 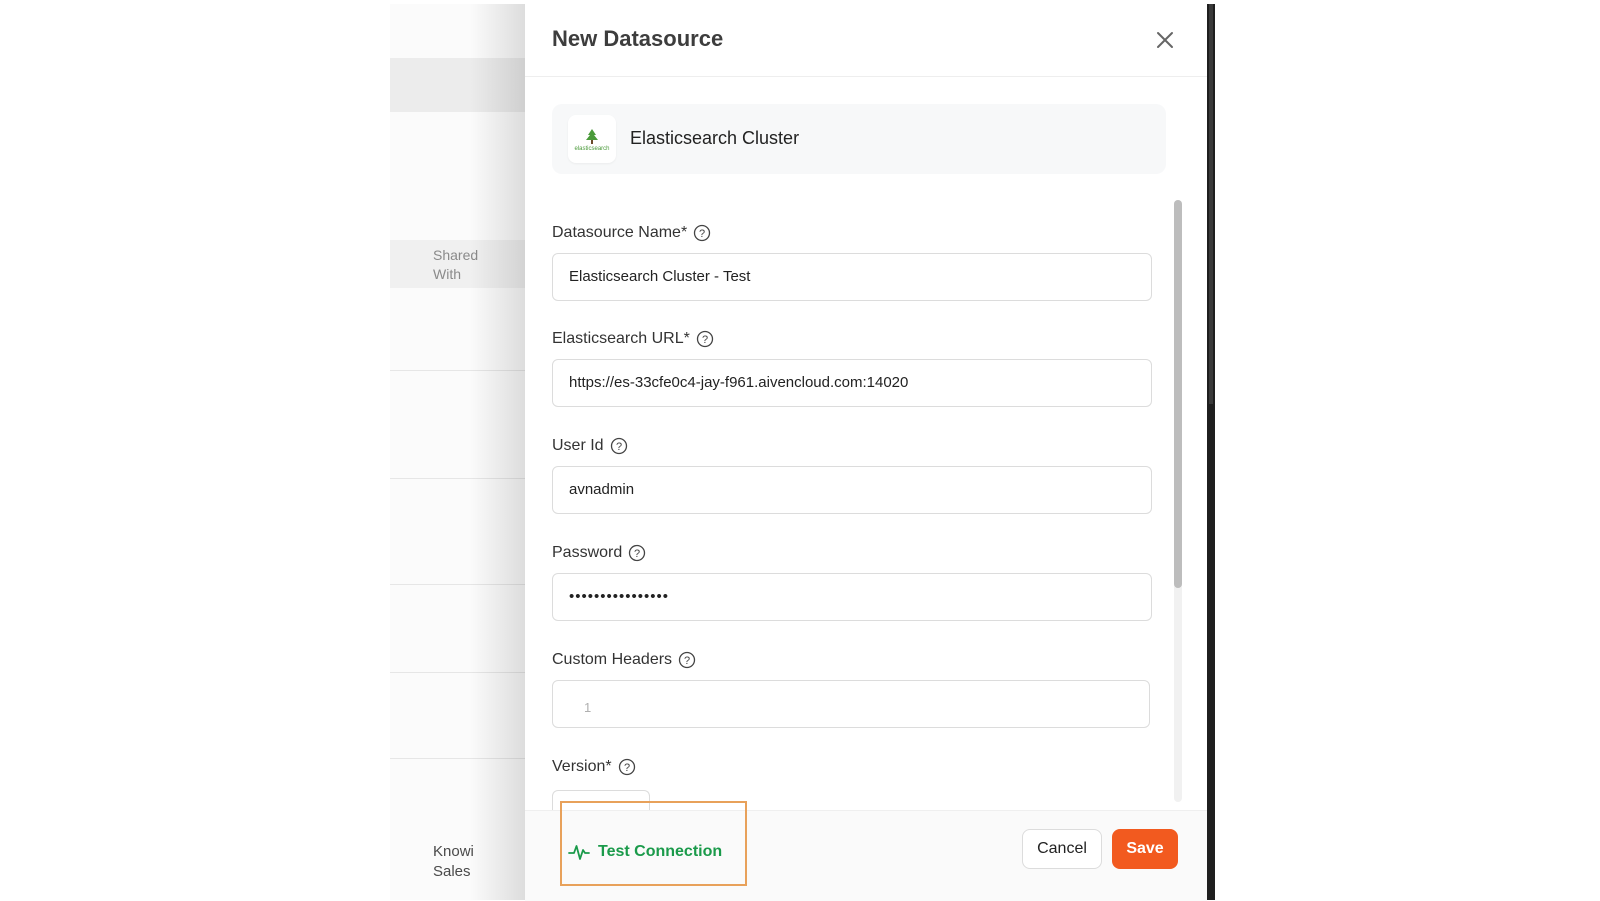 What do you see at coordinates (594, 767) in the screenshot?
I see `version-label: Version* ?` at bounding box center [594, 767].